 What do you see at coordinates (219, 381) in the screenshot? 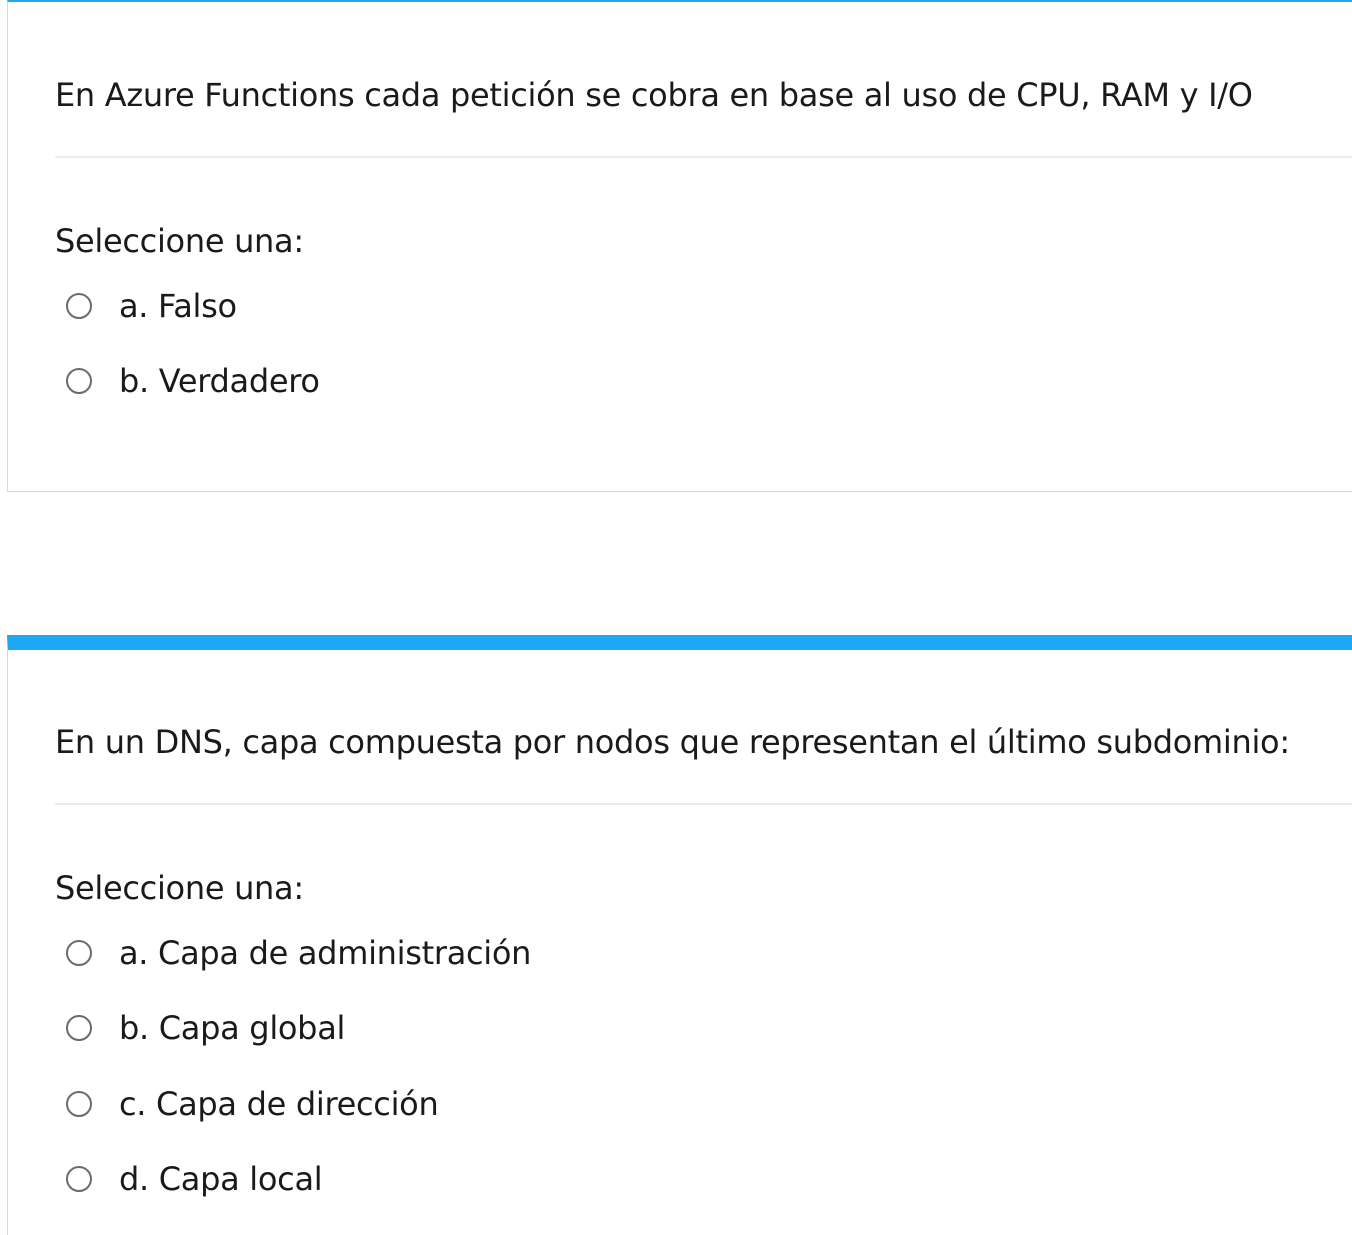
I see `option-label: b. Verdadero` at bounding box center [219, 381].